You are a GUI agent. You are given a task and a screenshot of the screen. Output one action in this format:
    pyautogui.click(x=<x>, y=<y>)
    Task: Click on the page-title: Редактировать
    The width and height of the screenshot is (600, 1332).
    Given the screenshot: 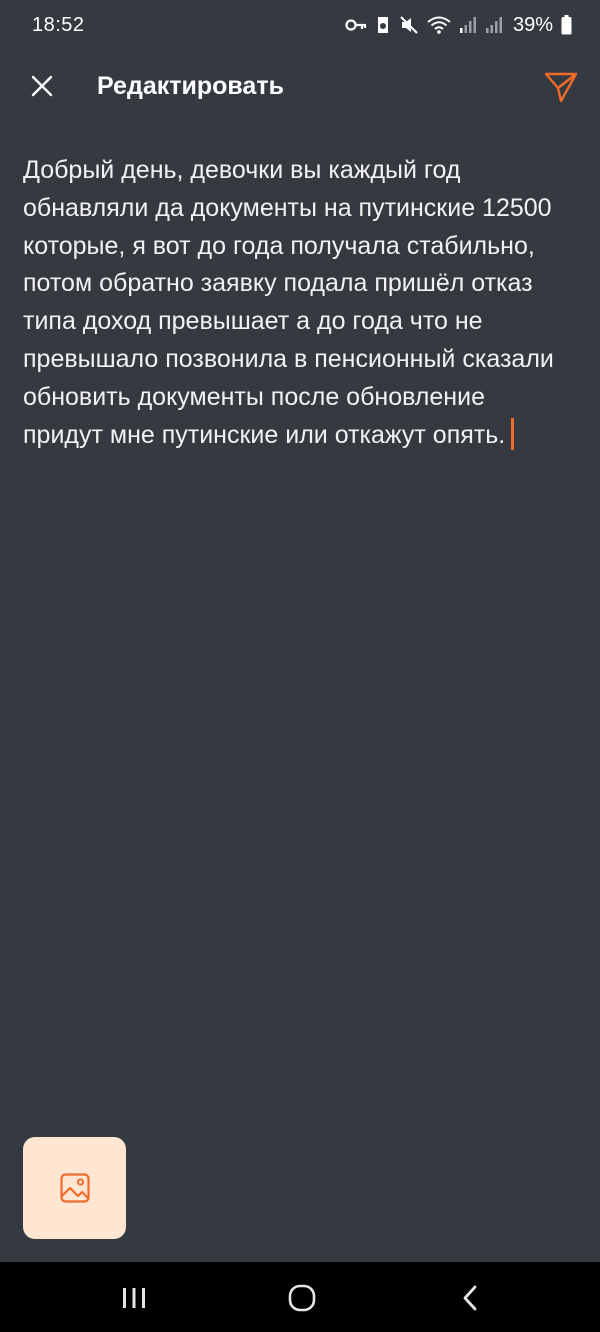 What is the action you would take?
    pyautogui.click(x=190, y=86)
    